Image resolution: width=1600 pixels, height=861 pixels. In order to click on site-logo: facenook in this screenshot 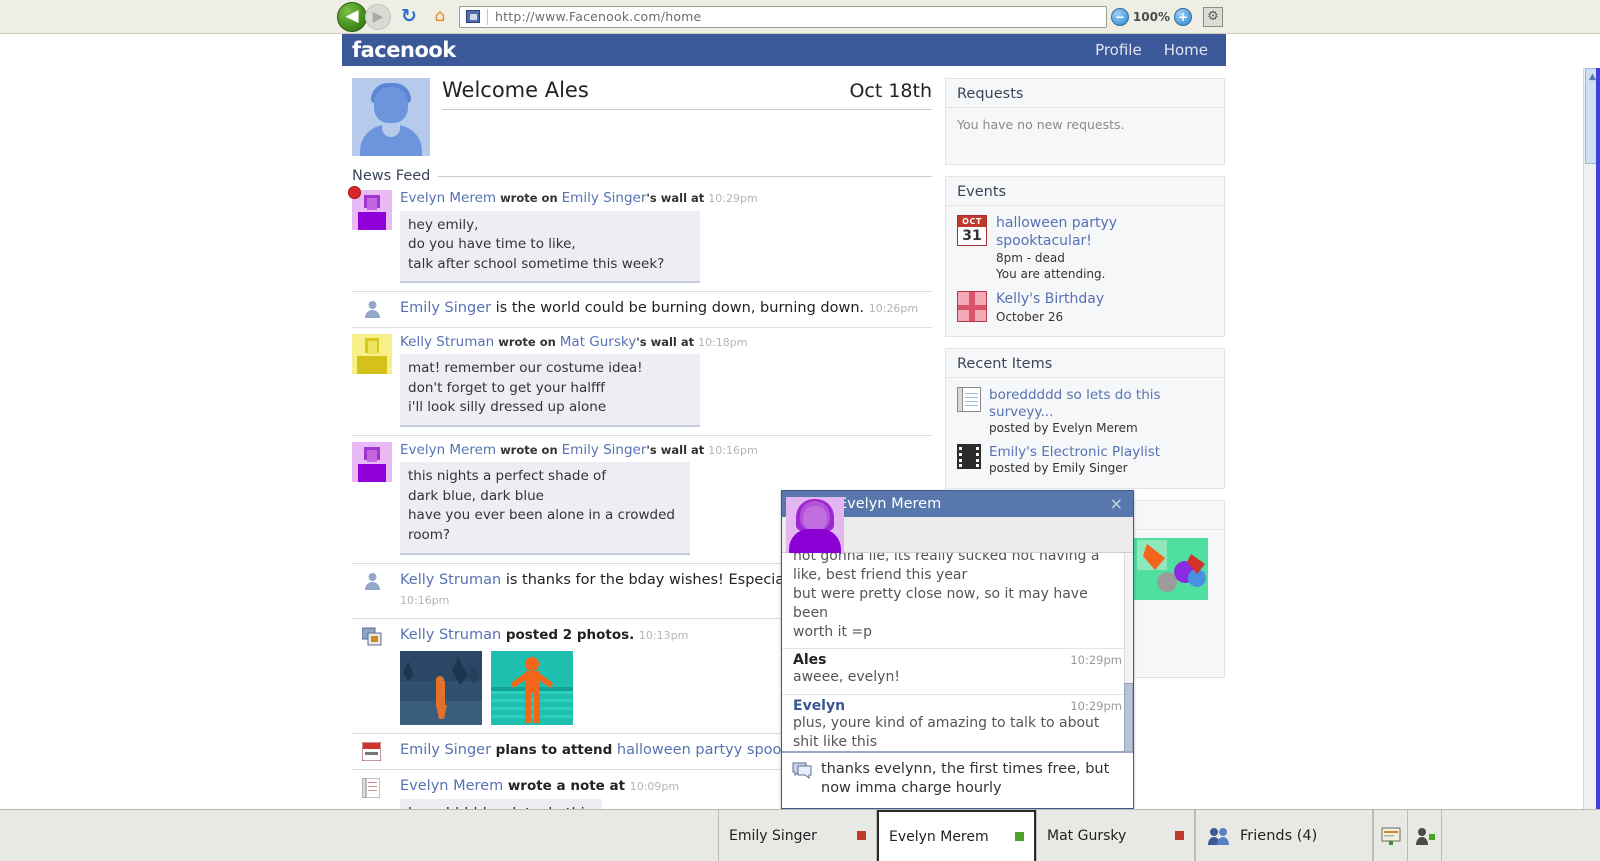, I will do `click(404, 50)`.